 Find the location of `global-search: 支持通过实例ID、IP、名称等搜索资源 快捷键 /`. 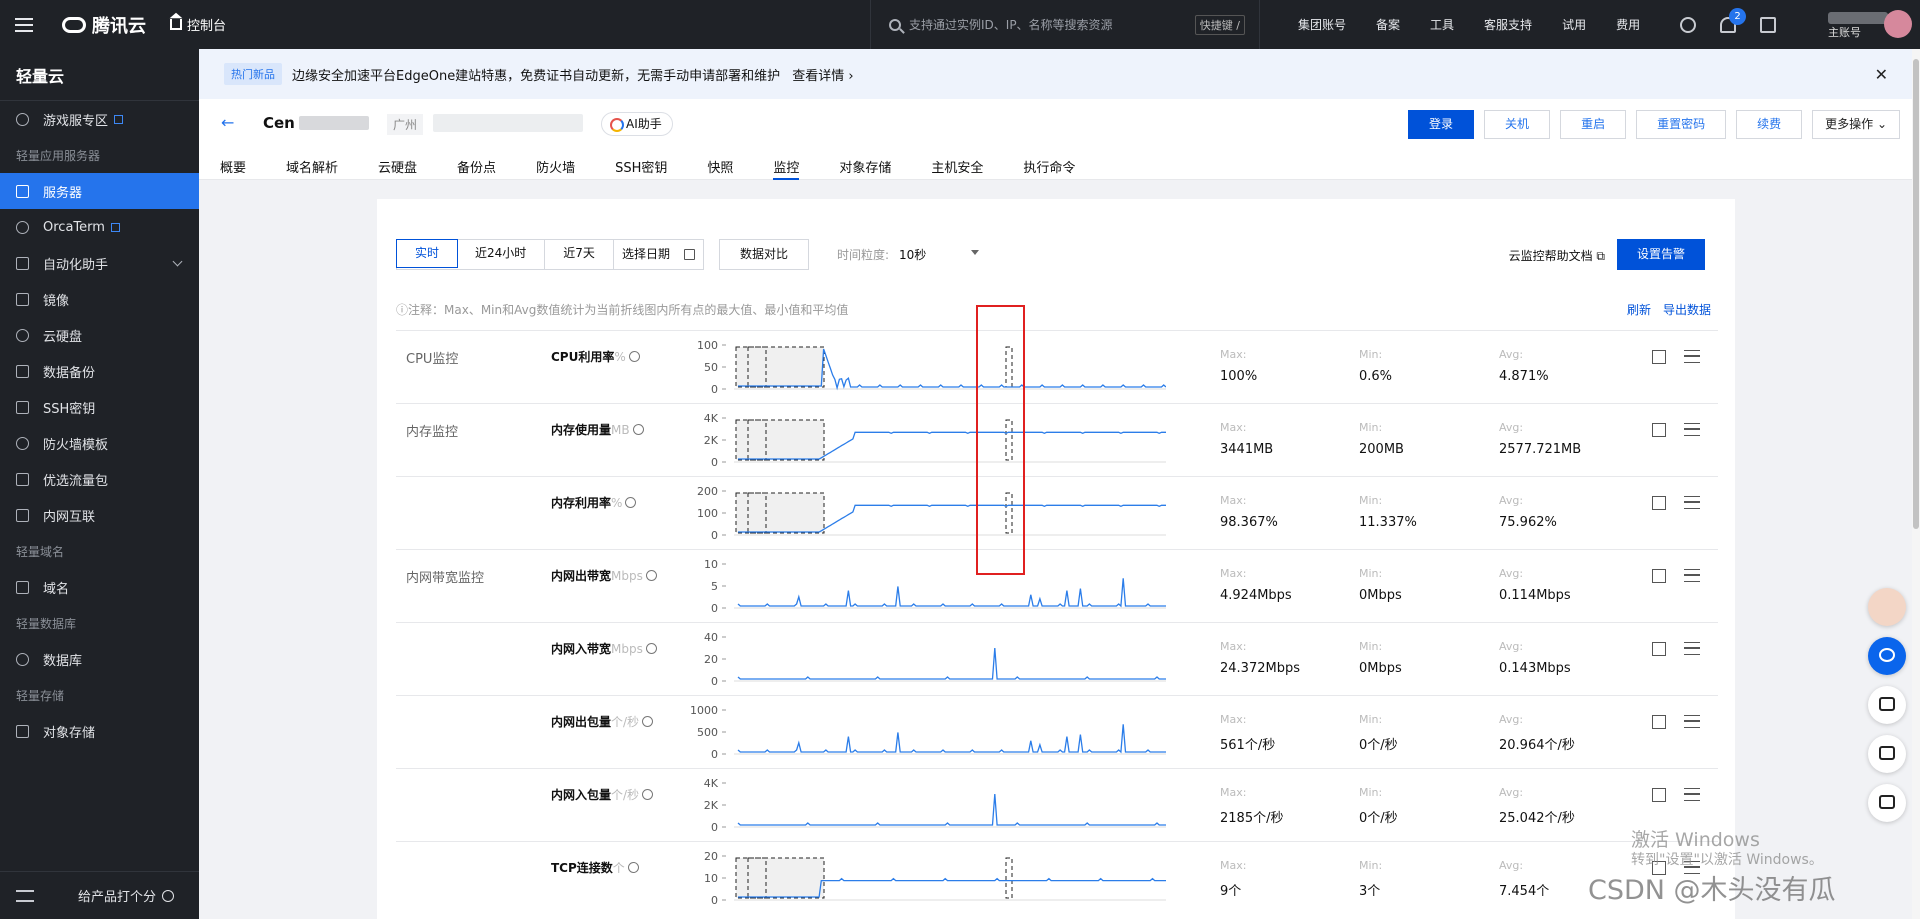

global-search: 支持通过实例ID、IP、名称等搜索资源 快捷键 / is located at coordinates (1065, 24).